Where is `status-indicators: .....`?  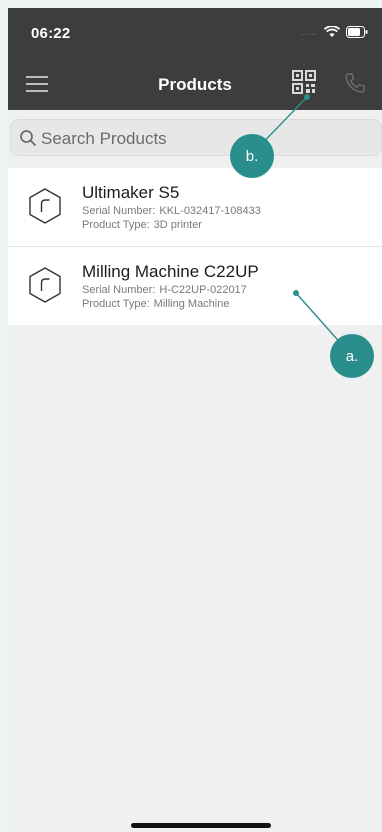
status-indicators: ..... is located at coordinates (335, 32).